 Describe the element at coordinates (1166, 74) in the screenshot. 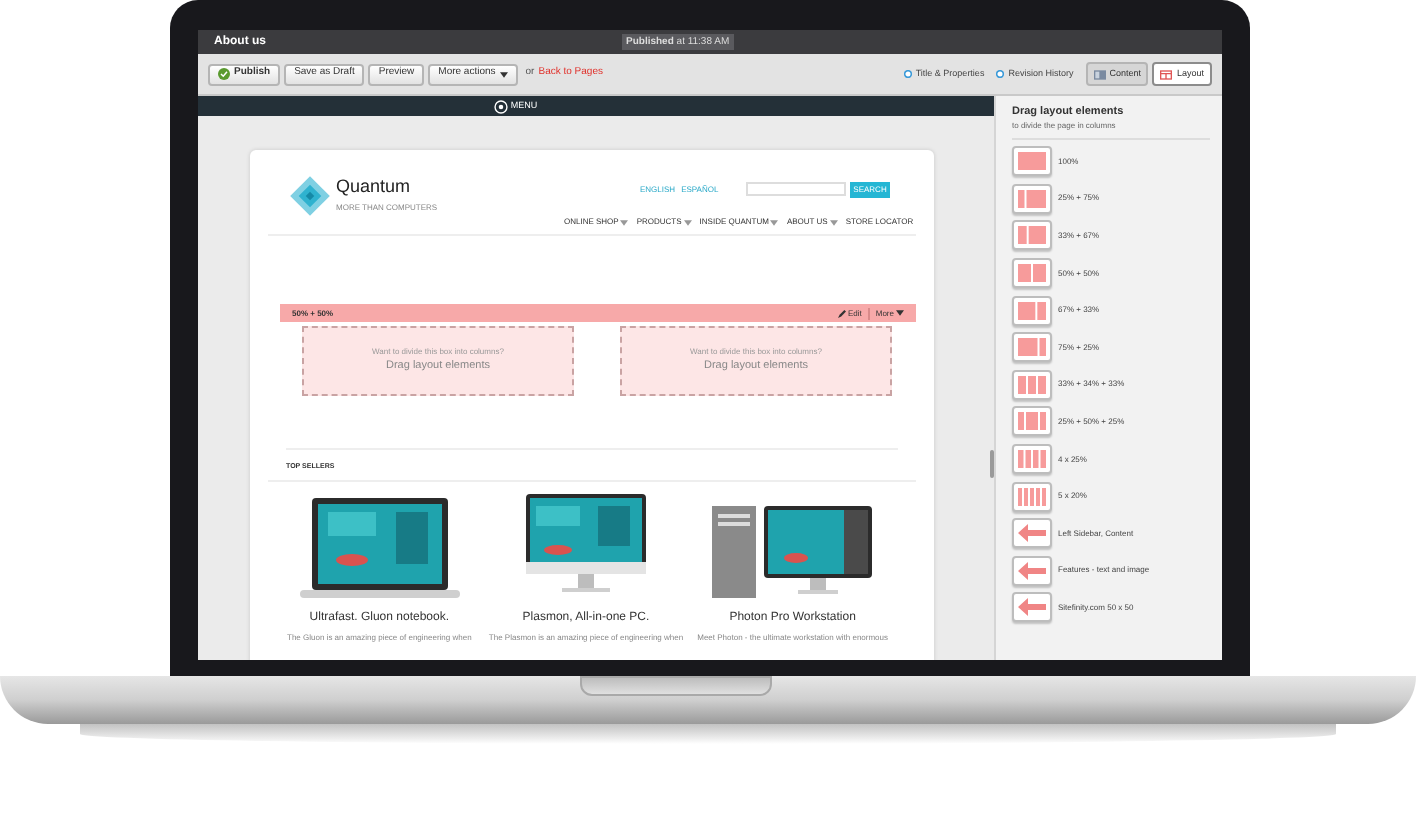

I see `layout-icon` at that location.